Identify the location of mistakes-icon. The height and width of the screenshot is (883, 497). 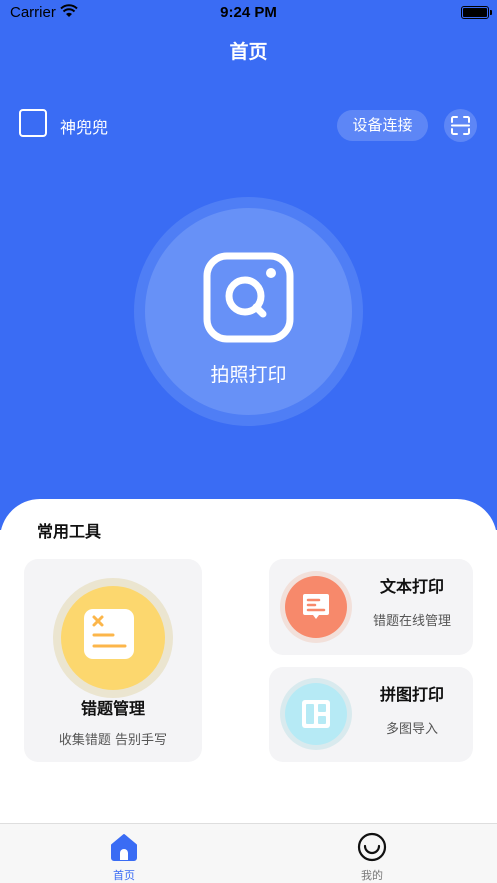
(109, 634).